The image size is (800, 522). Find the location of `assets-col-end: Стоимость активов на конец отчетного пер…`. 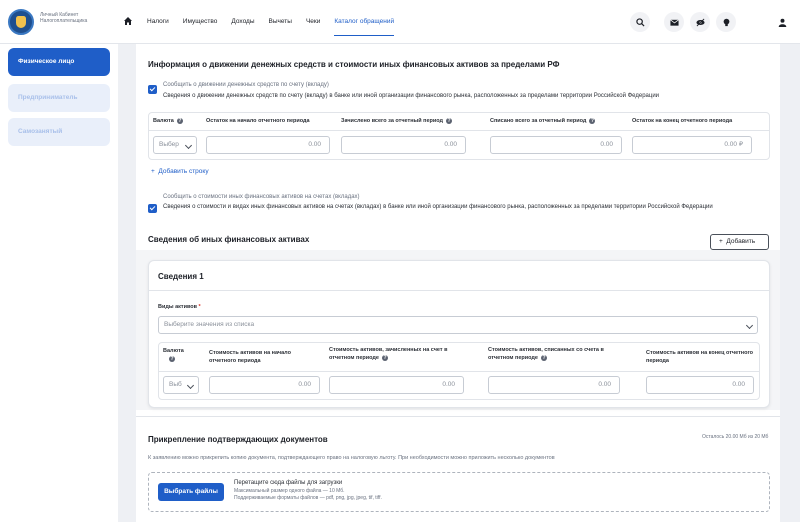

assets-col-end: Стоимость активов на конец отчетного пер… is located at coordinates (700, 357).